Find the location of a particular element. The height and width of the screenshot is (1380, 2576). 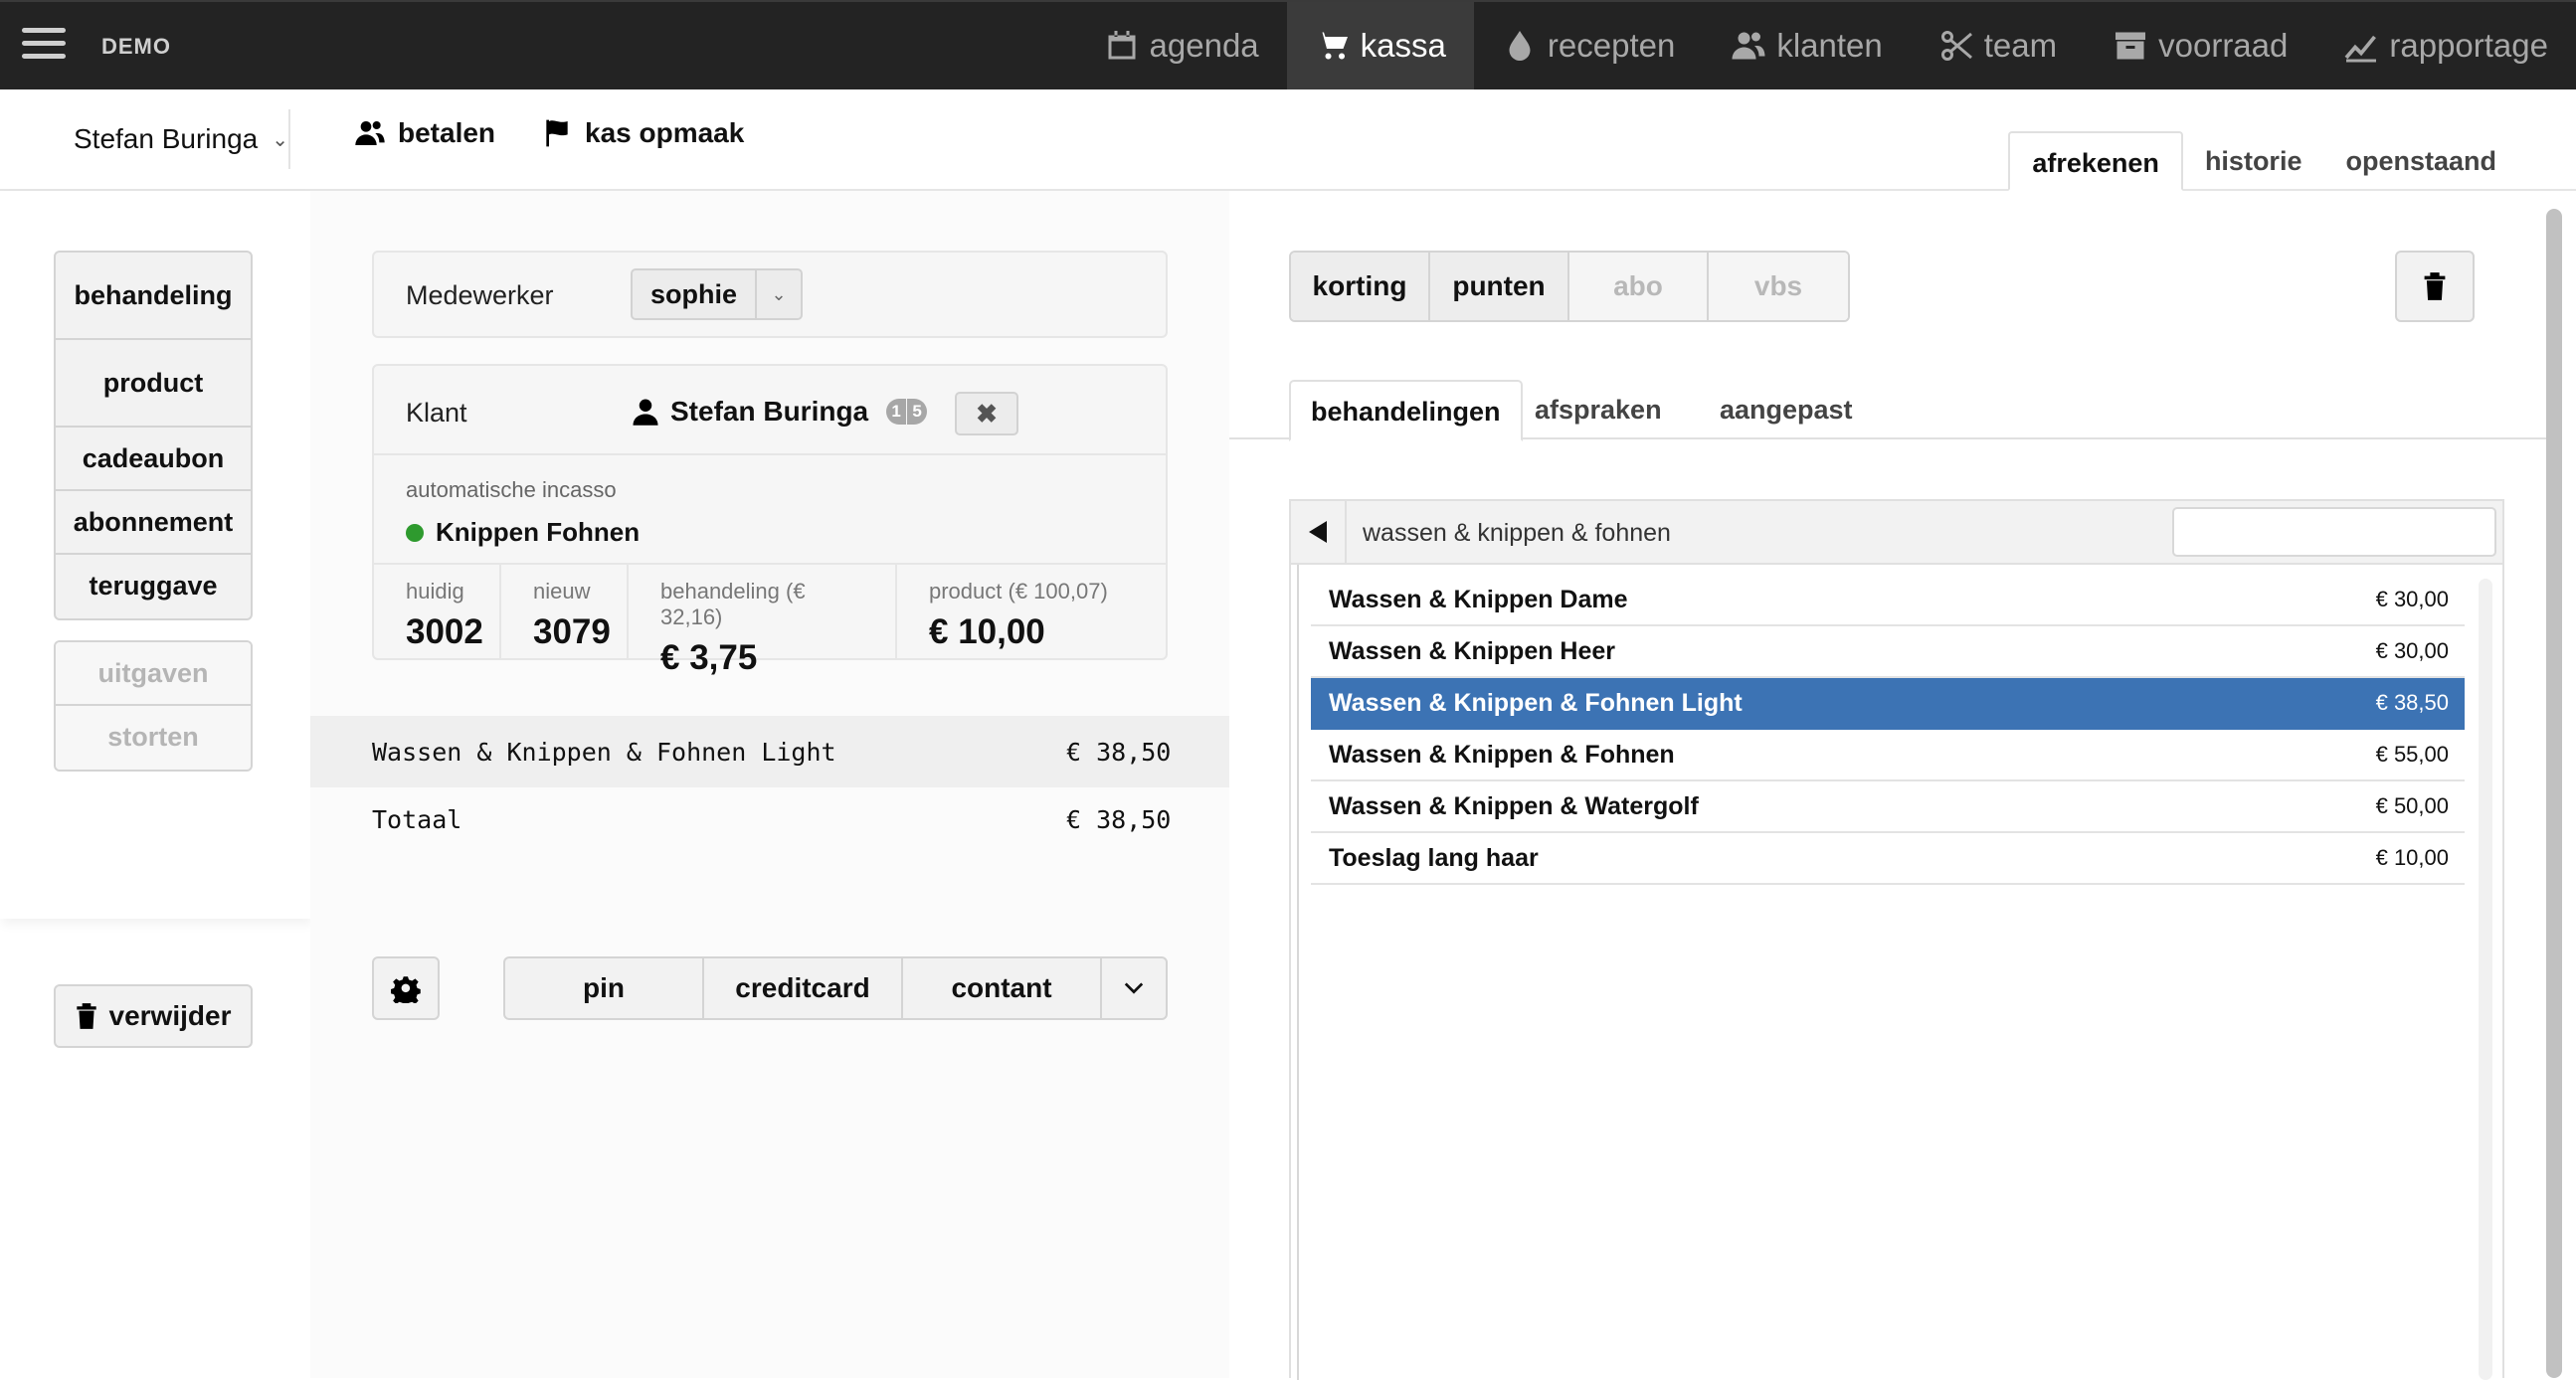

client-name-text: Stefan Buringa is located at coordinates (769, 411).